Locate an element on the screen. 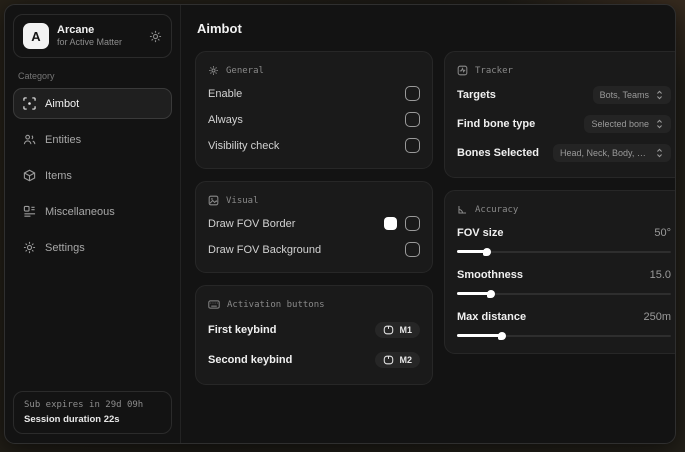 The height and width of the screenshot is (452, 685). tracker-card-header: Tracker is located at coordinates (564, 71).